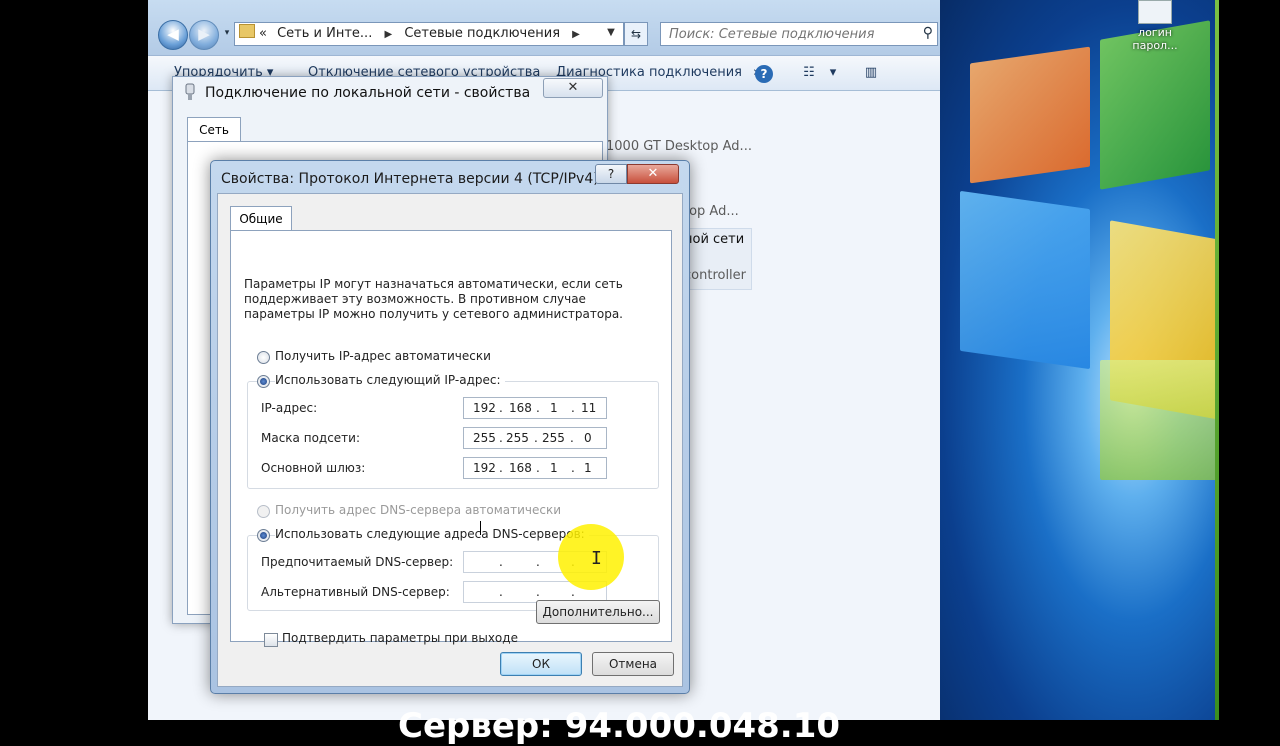 Image resolution: width=1280 pixels, height=746 pixels. What do you see at coordinates (355, 592) in the screenshot?
I see `dns-alternate-label: Альтернативный DNS-сервер:` at bounding box center [355, 592].